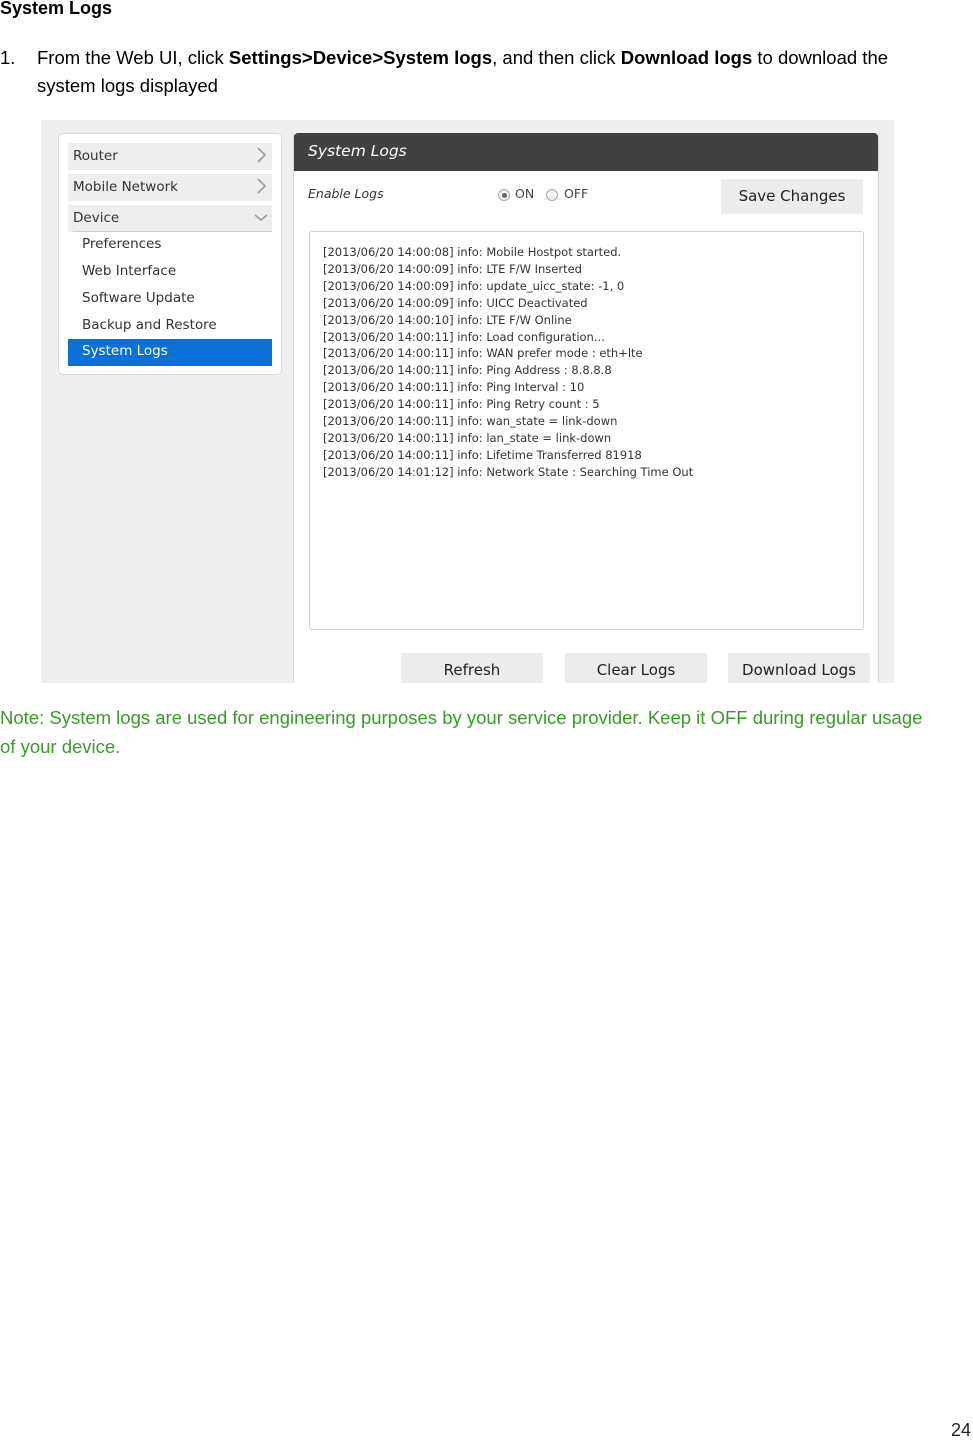  I want to click on radio-on-label: ON, so click(525, 193).